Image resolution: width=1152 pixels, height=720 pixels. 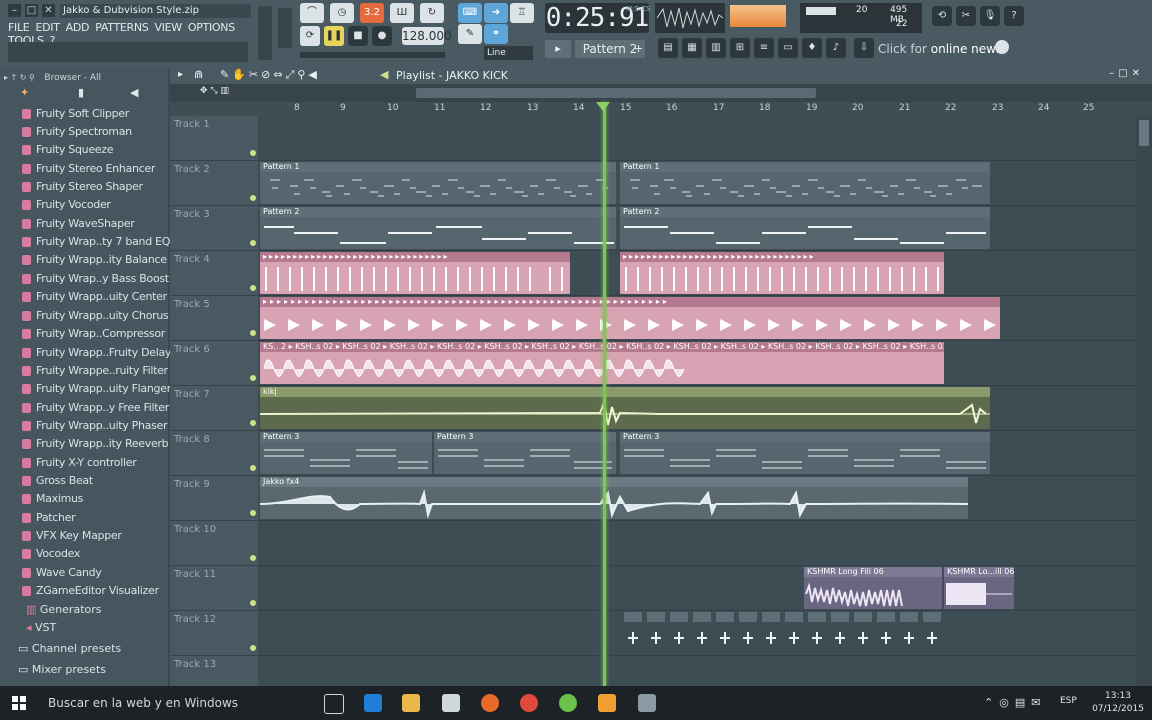 What do you see at coordinates (122, 27) in the screenshot?
I see `menu-patterns: PATTERNS` at bounding box center [122, 27].